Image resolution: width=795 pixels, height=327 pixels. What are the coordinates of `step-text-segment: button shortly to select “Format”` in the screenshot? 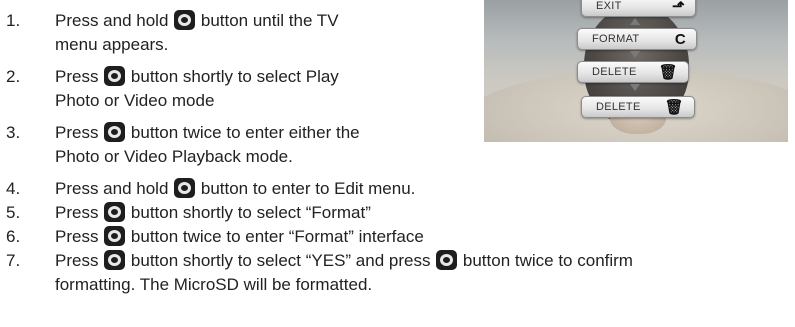 It's located at (248, 212).